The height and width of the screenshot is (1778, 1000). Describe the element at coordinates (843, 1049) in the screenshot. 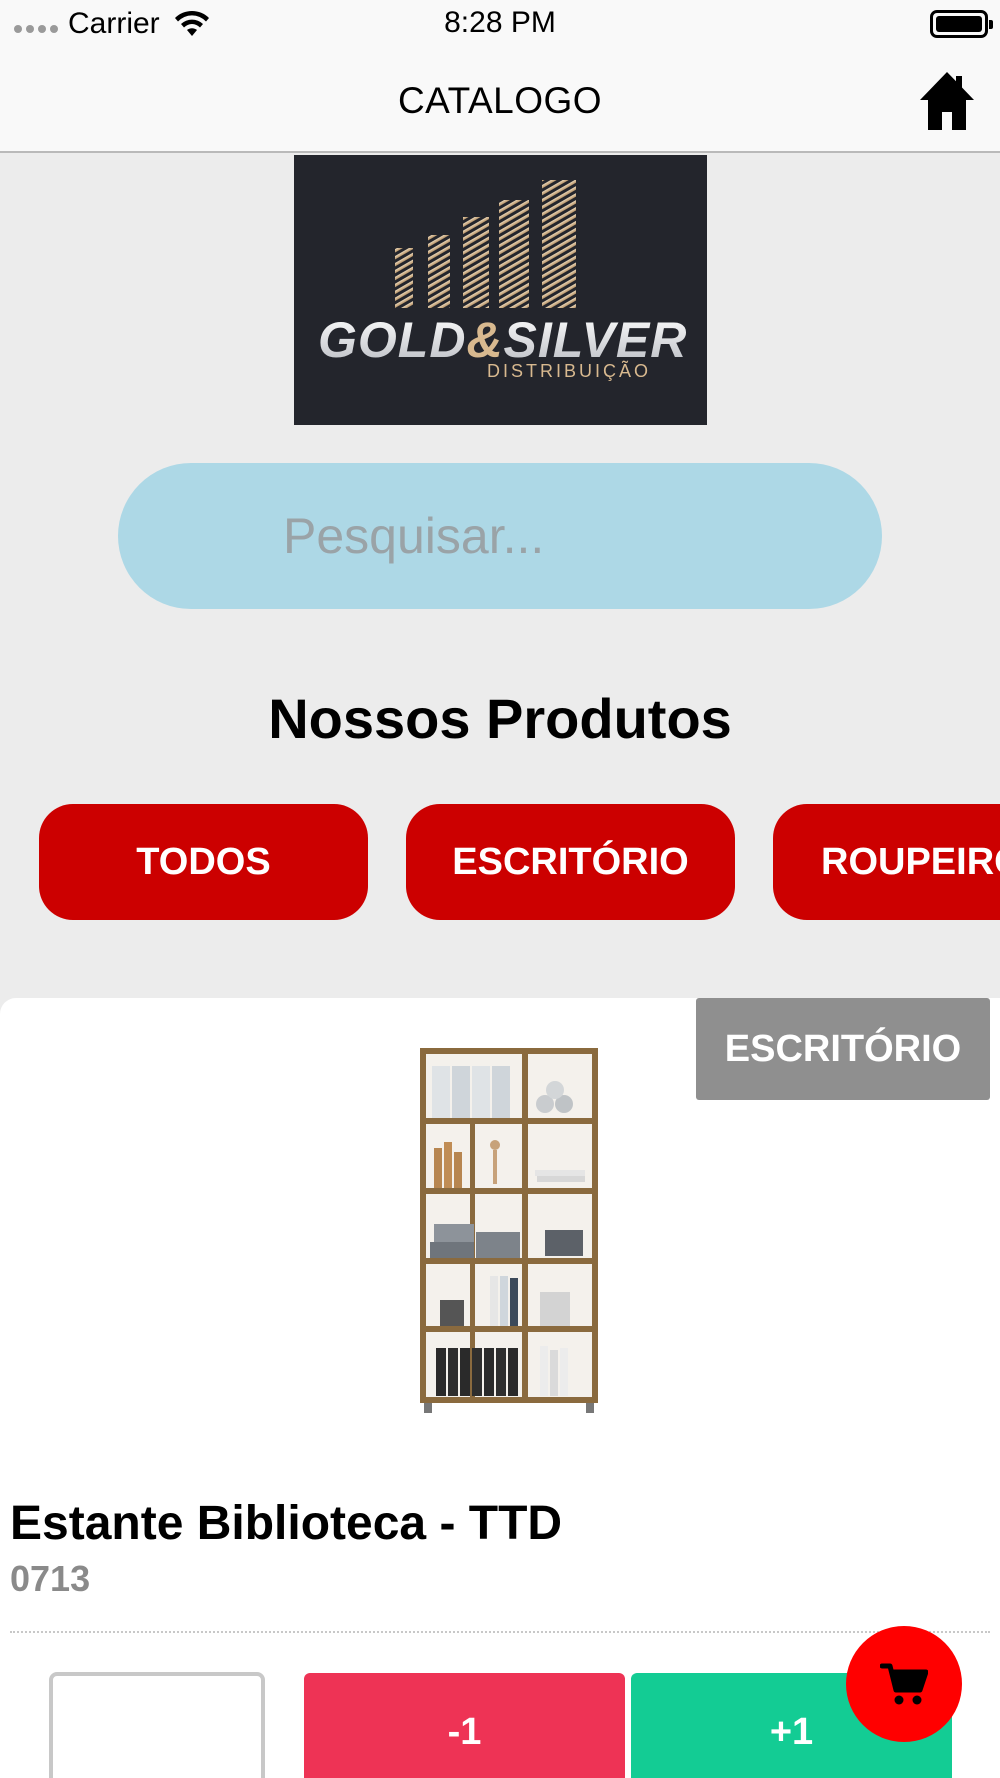

I see `product-category-badge: ESCRITÓRIO` at that location.